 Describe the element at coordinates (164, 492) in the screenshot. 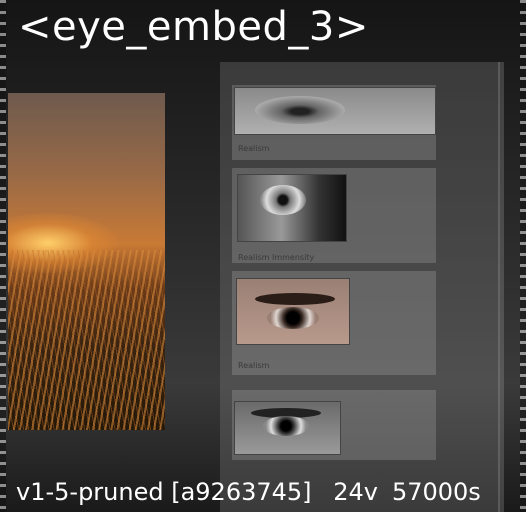

I see `model-name: v1-5-pruned [a9263745]` at that location.